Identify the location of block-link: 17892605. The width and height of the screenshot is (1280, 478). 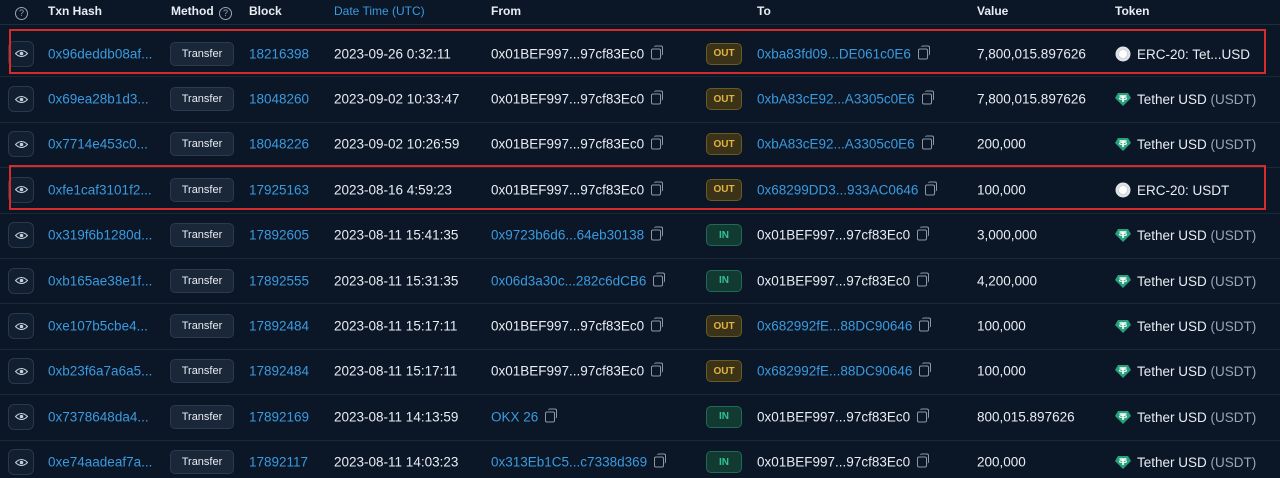
(279, 235).